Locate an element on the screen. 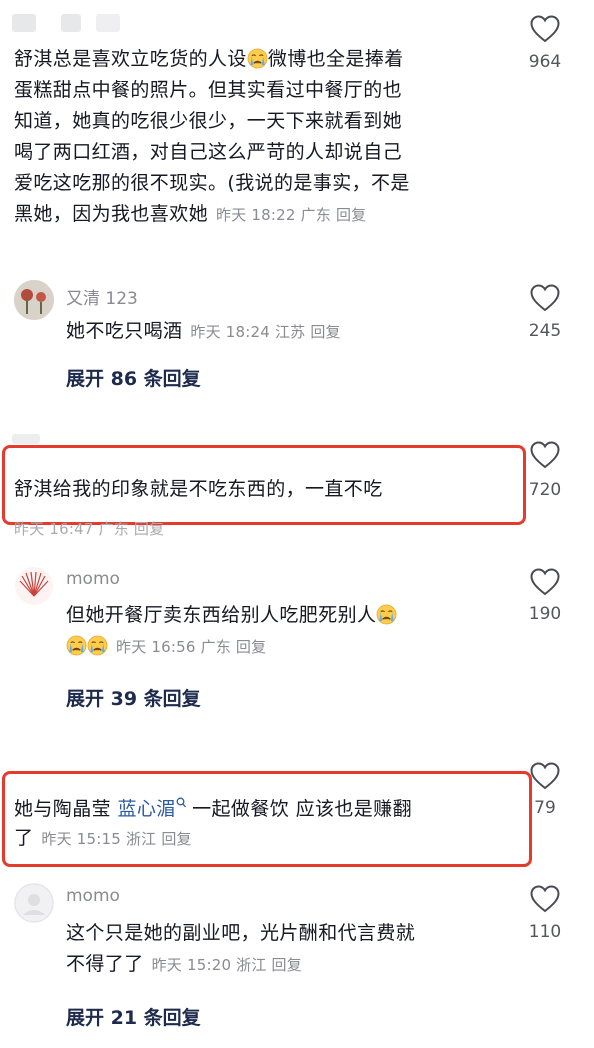  comment-meta: 昨天 16:56 广东 回复 is located at coordinates (191, 647).